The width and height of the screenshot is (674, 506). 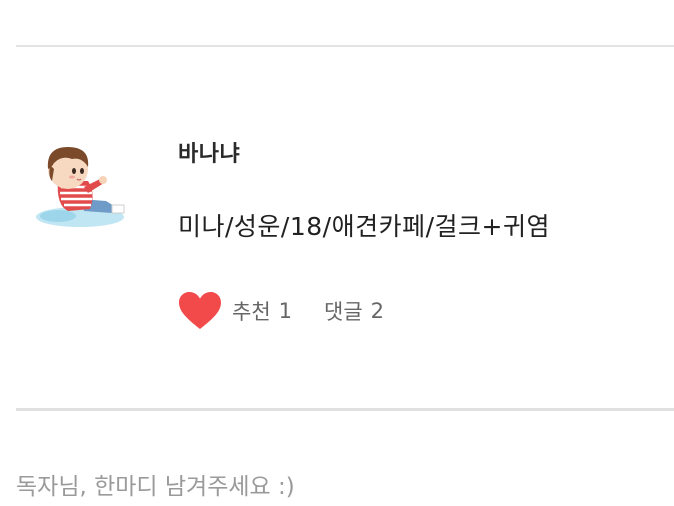 What do you see at coordinates (200, 311) in the screenshot?
I see `heart-icon` at bounding box center [200, 311].